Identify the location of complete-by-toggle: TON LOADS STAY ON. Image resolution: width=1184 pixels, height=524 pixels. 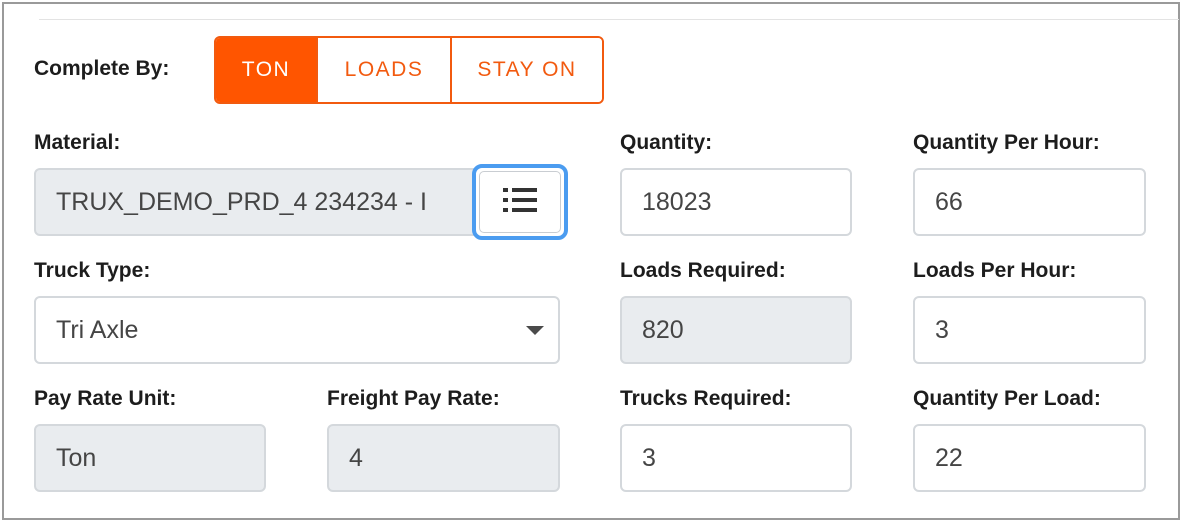
(409, 70).